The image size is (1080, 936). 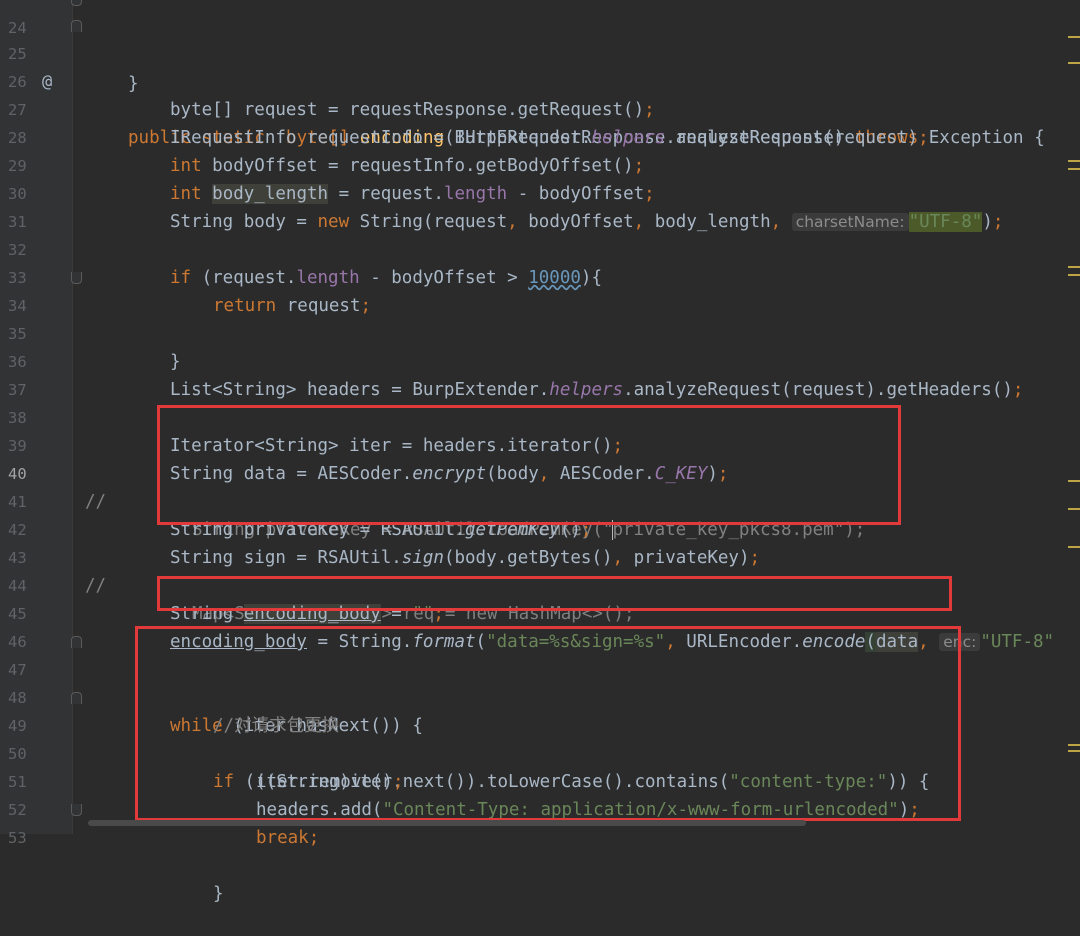 I want to click on code-text: break;, so click(x=288, y=838).